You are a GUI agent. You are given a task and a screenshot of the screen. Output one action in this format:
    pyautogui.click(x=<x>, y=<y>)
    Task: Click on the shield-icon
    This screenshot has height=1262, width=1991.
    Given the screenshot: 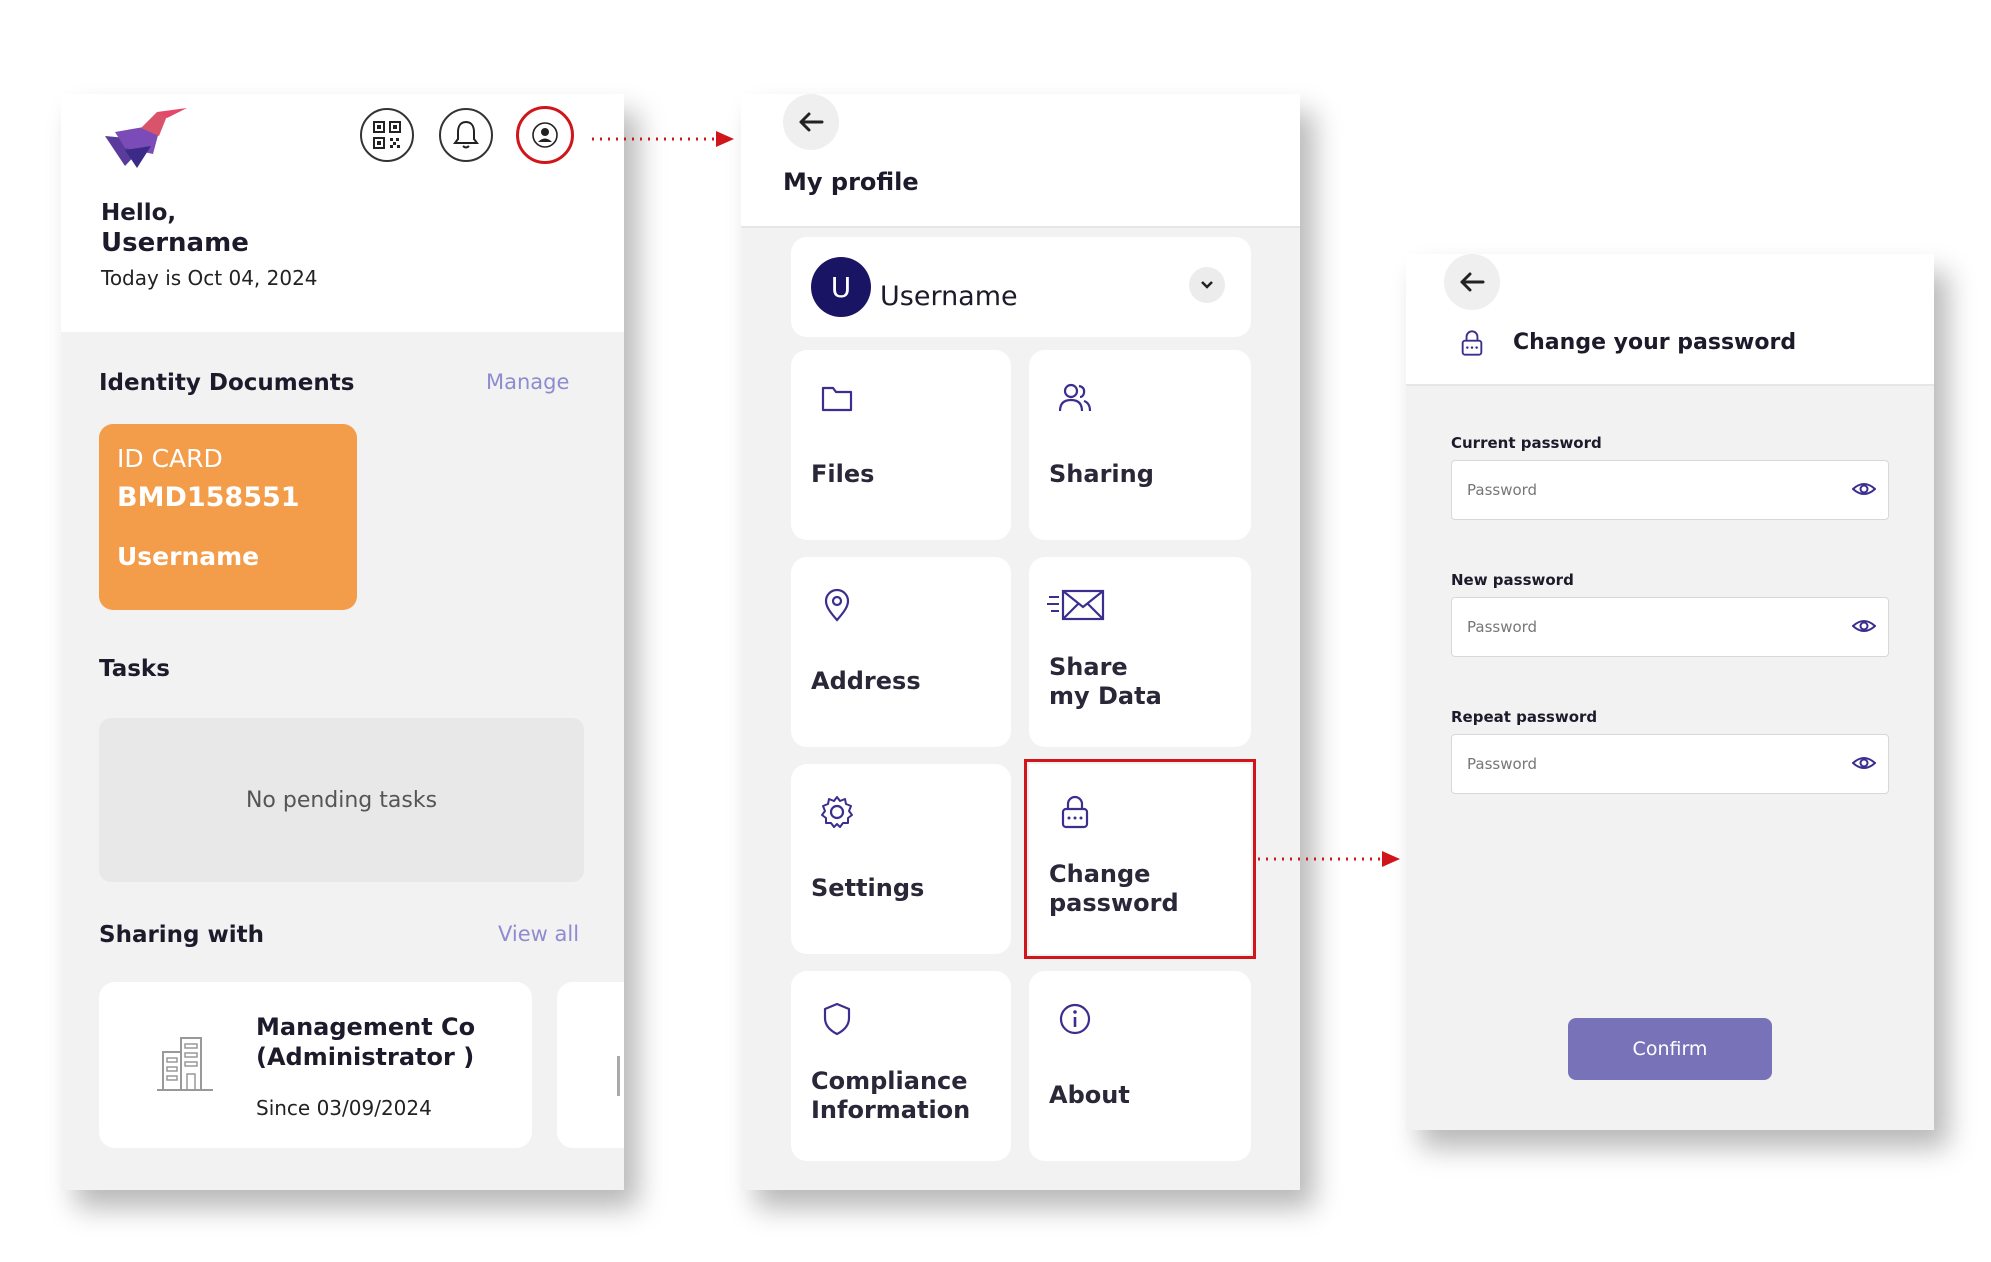 What is the action you would take?
    pyautogui.click(x=837, y=1019)
    